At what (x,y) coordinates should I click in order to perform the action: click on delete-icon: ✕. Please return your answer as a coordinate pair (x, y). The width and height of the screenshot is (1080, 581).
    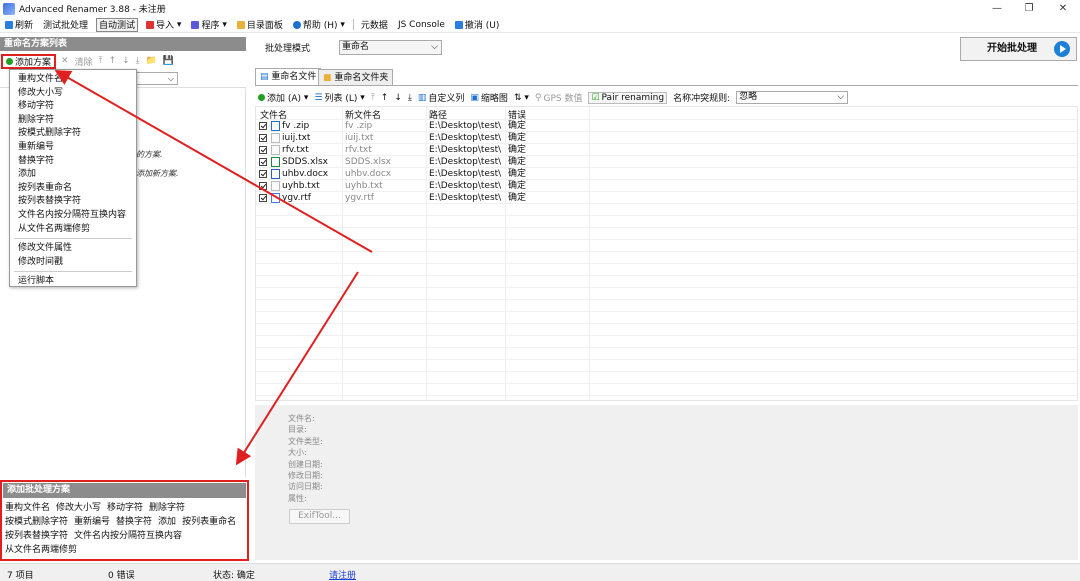
    Looking at the image, I should click on (65, 61).